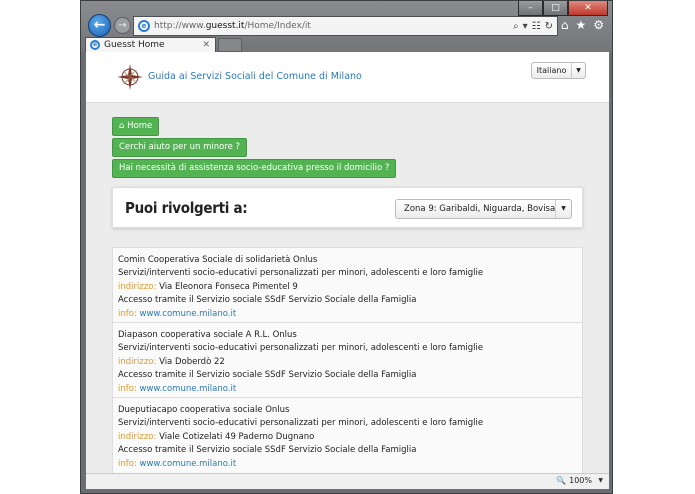 The width and height of the screenshot is (695, 494). I want to click on zoom-control: 🔍 100%, so click(574, 480).